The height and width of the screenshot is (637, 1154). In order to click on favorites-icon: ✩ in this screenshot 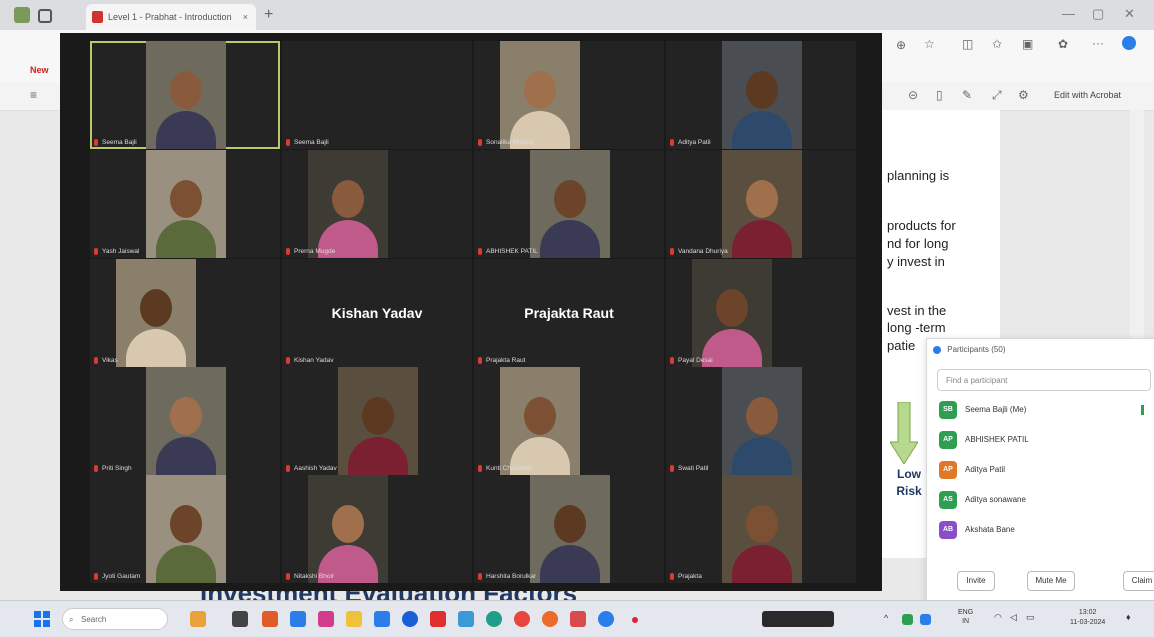, I will do `click(997, 44)`.